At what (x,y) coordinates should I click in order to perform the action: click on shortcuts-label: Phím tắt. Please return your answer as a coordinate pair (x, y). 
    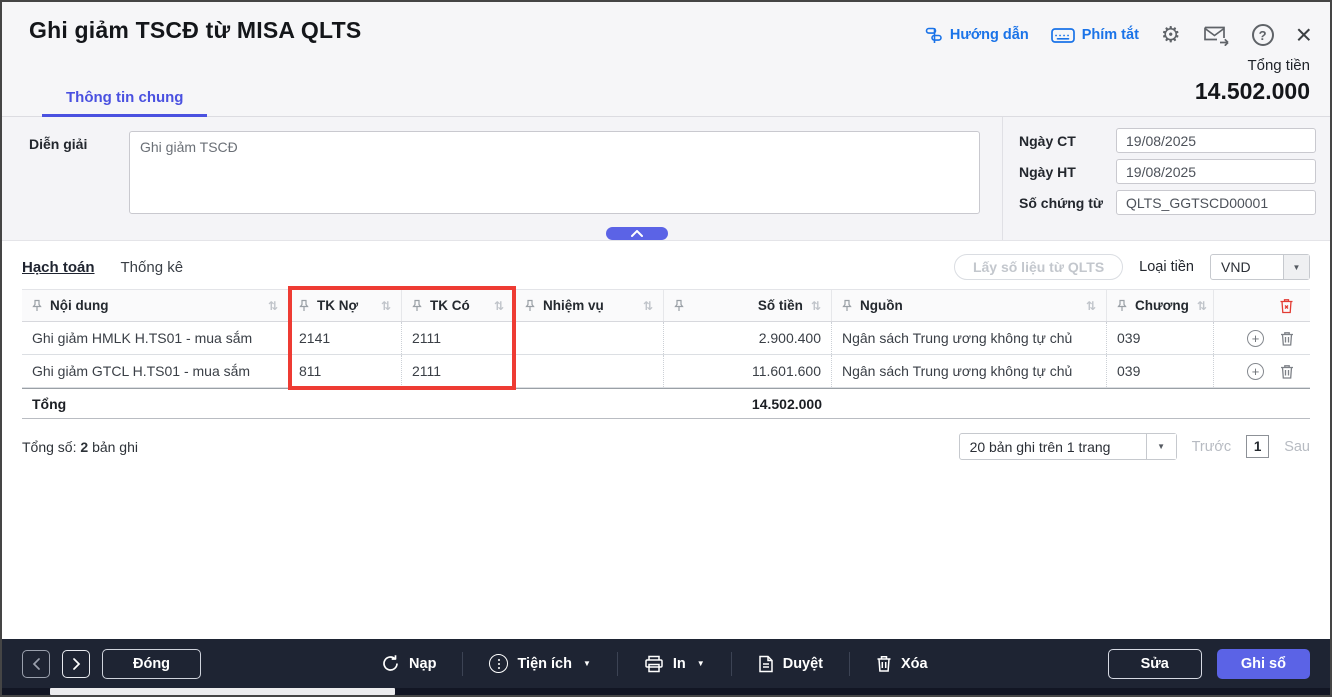
    Looking at the image, I should click on (1110, 35).